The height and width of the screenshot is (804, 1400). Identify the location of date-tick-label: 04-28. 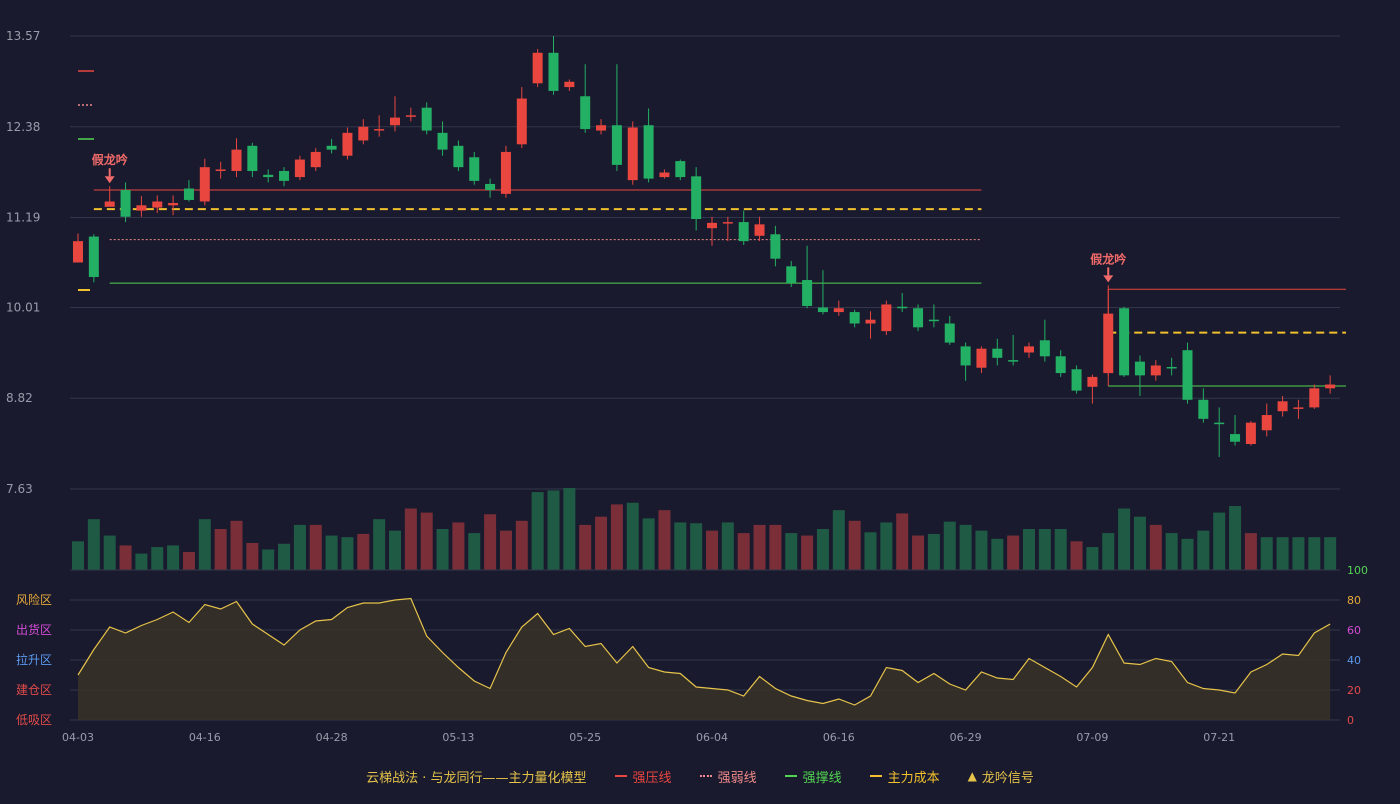
(332, 737).